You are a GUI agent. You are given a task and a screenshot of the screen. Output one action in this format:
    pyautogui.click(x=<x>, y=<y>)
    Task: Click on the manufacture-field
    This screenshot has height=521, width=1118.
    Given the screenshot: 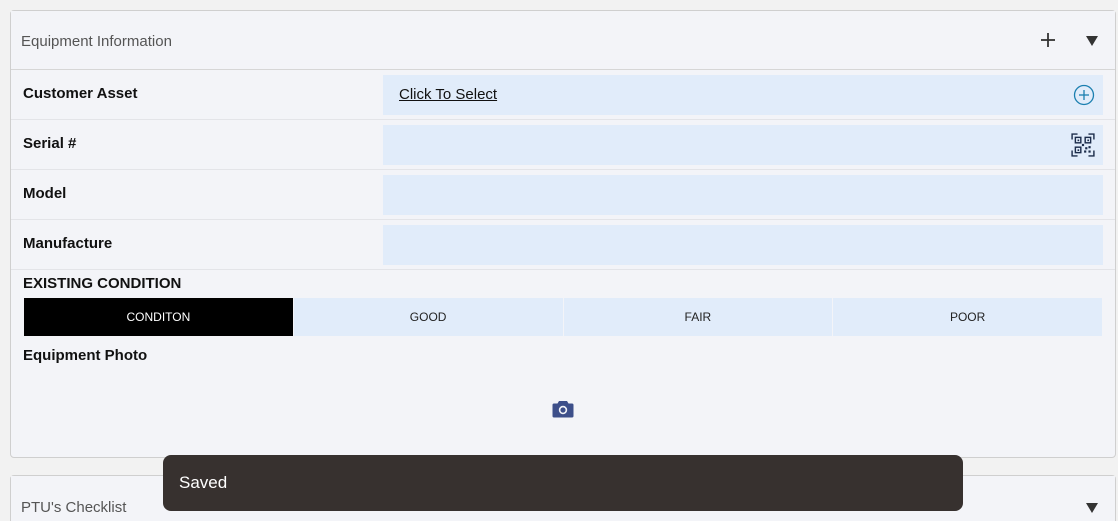 What is the action you would take?
    pyautogui.click(x=743, y=245)
    